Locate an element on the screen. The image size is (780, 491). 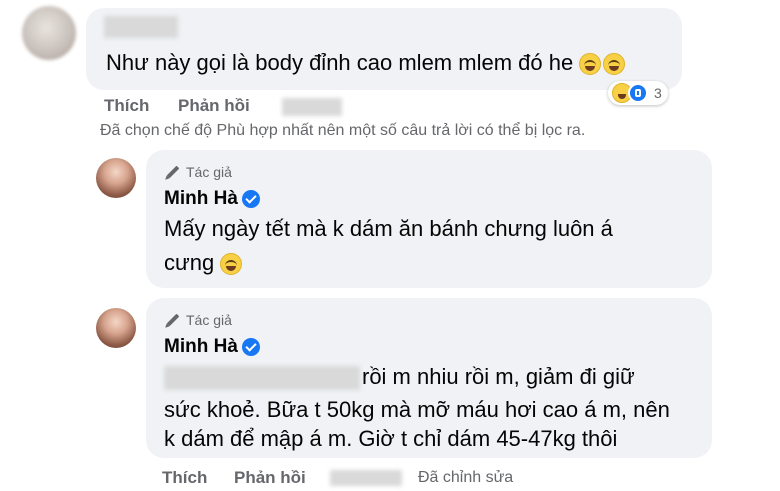
reply-text-line2: cưng is located at coordinates (203, 263).